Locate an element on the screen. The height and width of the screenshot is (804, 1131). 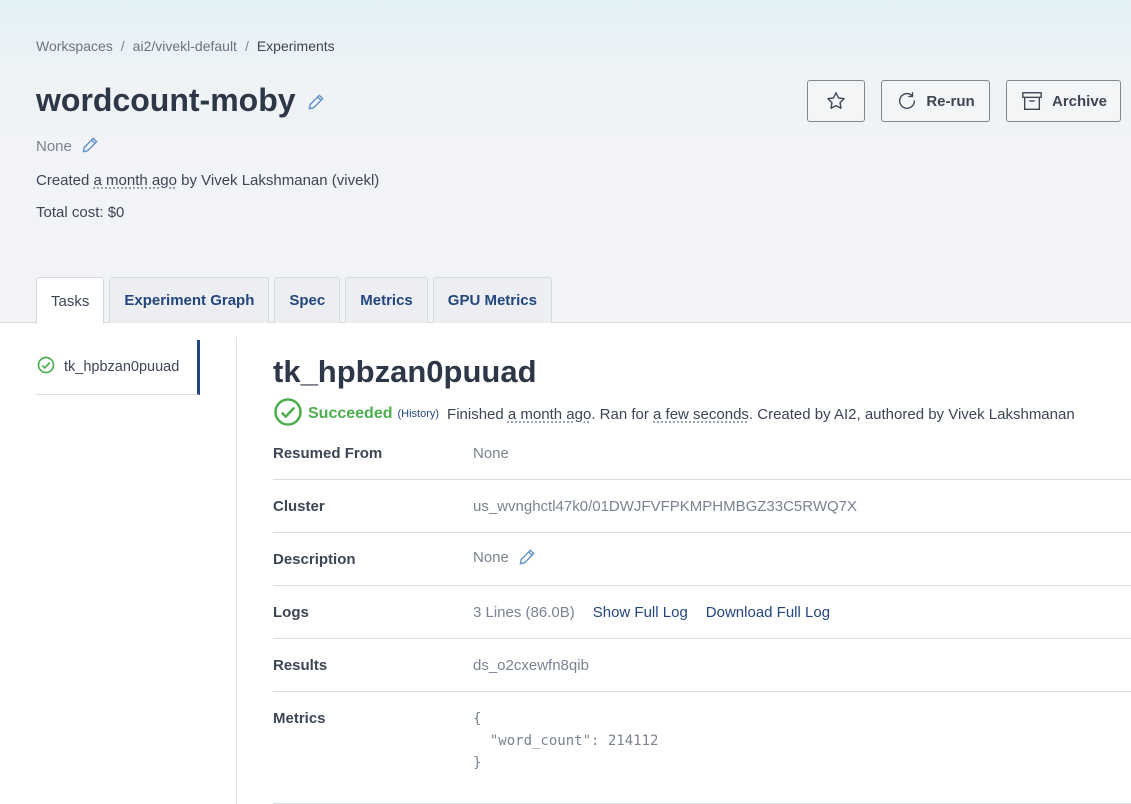
refresh-icon is located at coordinates (907, 101).